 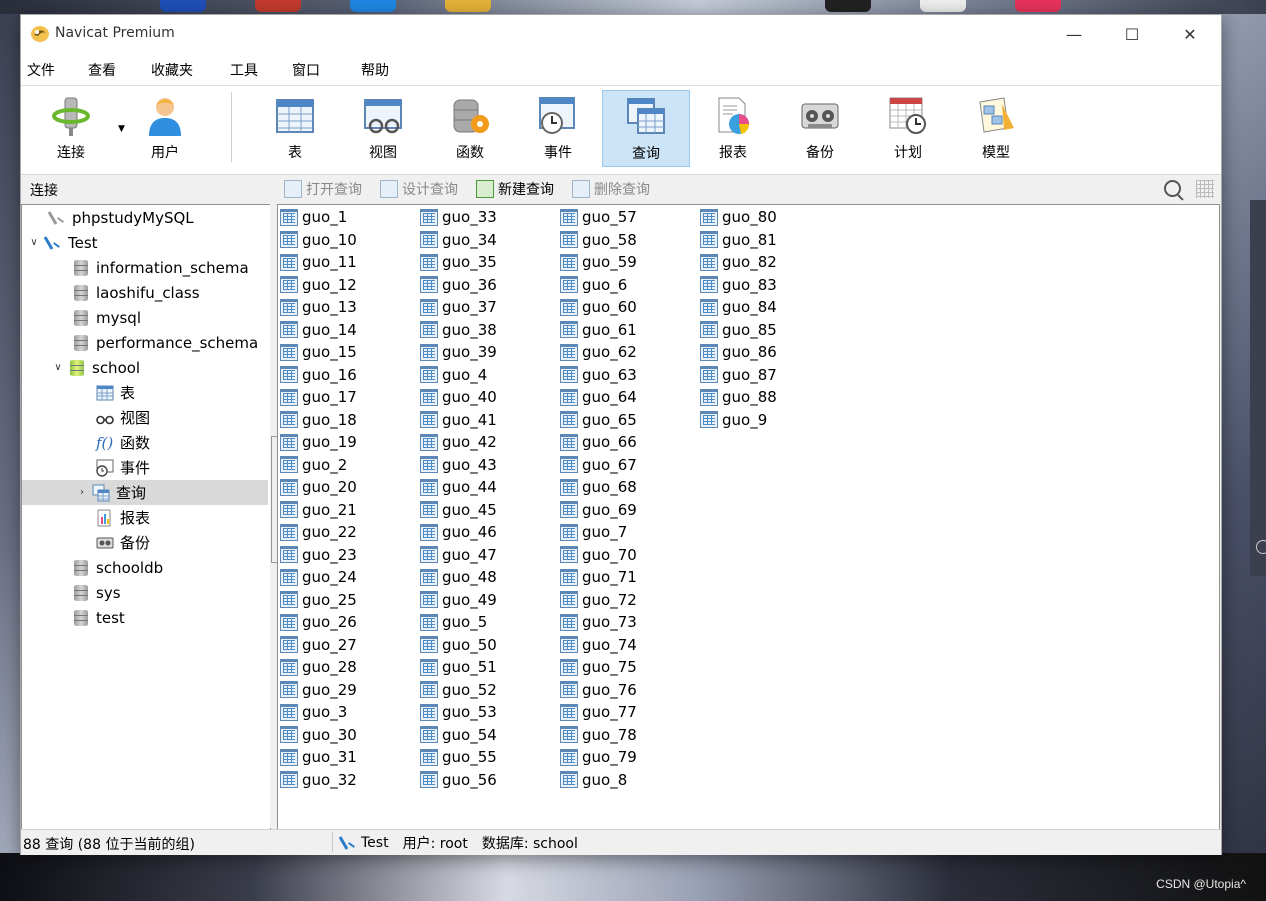 I want to click on menu-window: 窗口, so click(x=306, y=70).